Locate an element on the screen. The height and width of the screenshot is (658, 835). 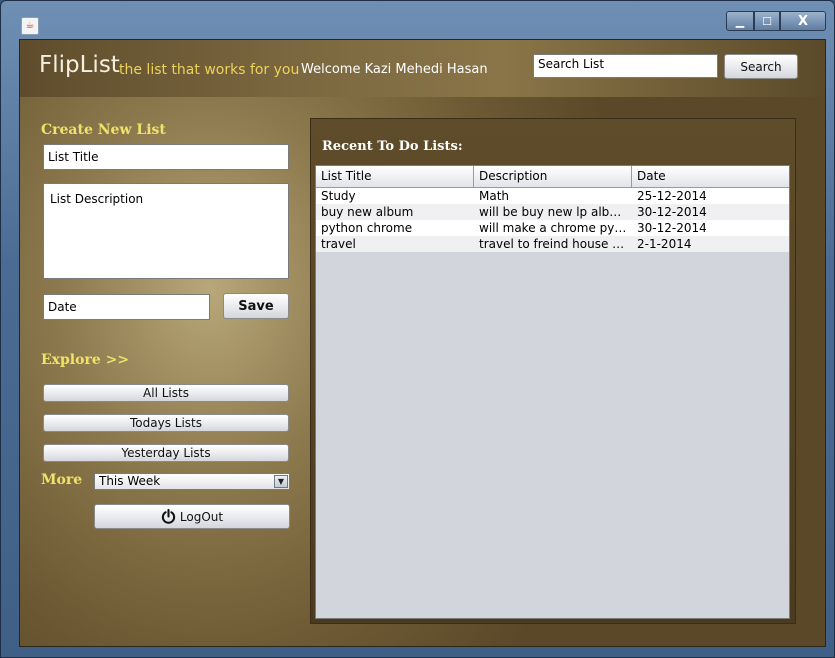
save-button: Save is located at coordinates (256, 306).